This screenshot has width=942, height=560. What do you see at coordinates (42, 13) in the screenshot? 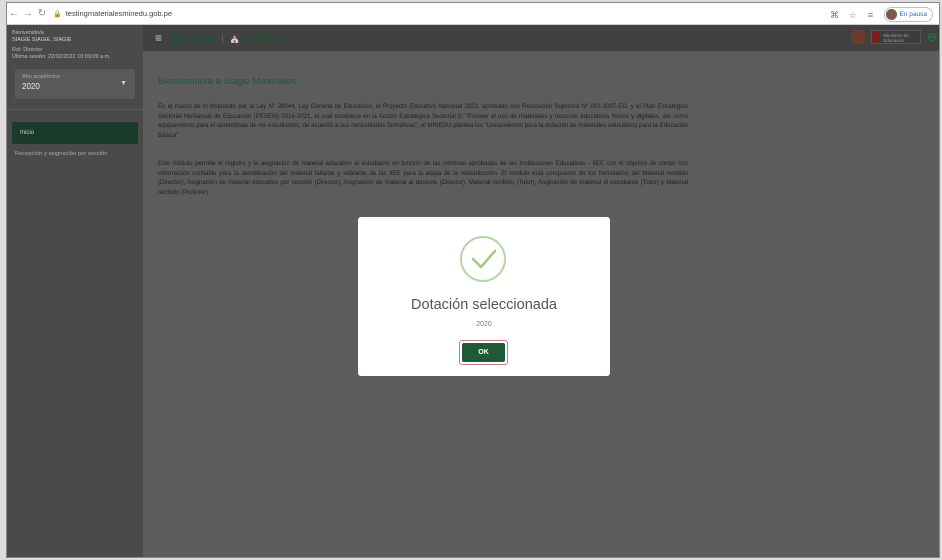
I see `reload-icon: ↻` at bounding box center [42, 13].